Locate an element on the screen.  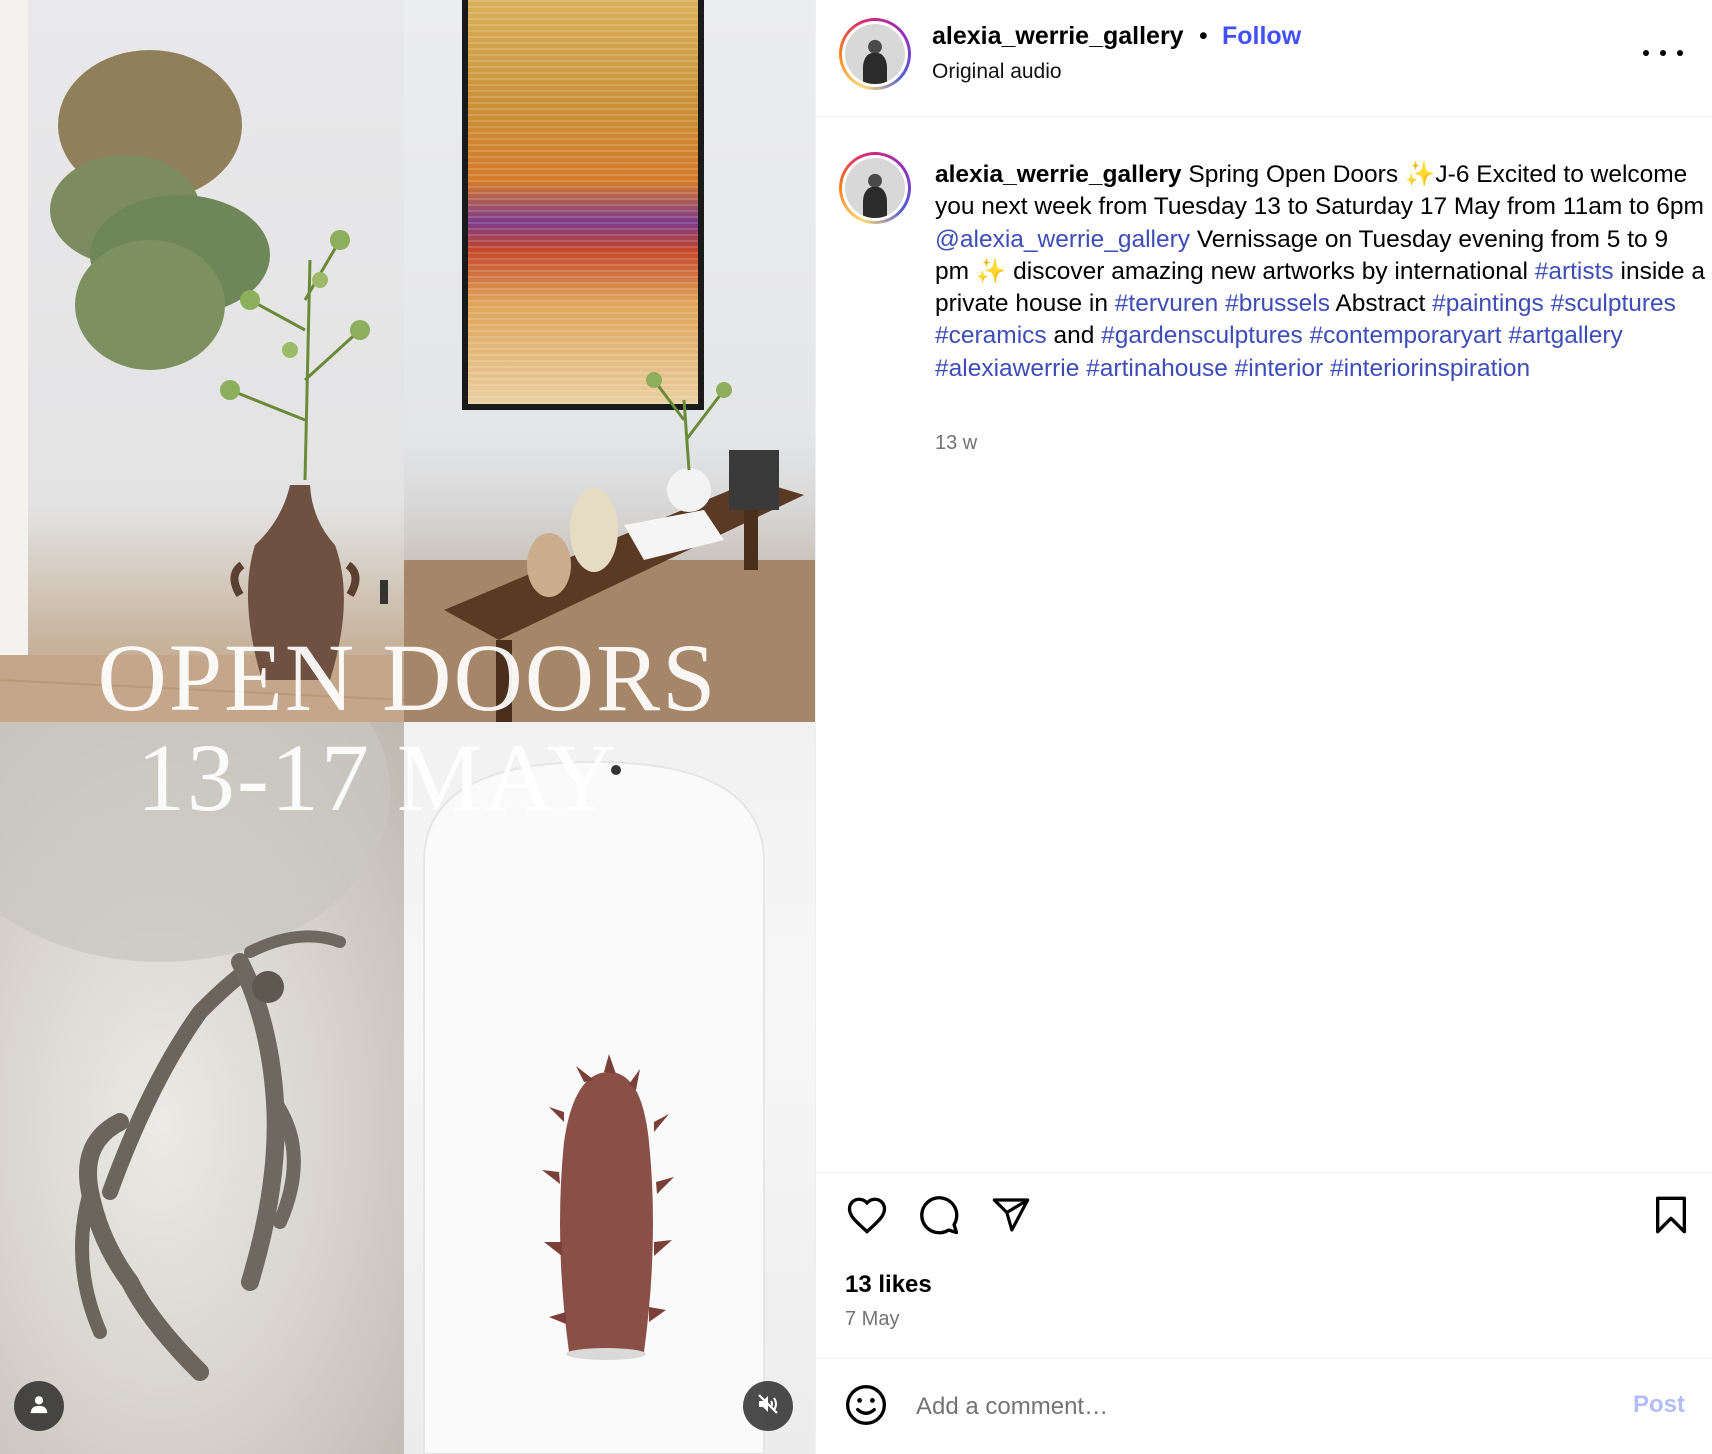
caption-link: #interiorinspiration is located at coordinates (1430, 368).